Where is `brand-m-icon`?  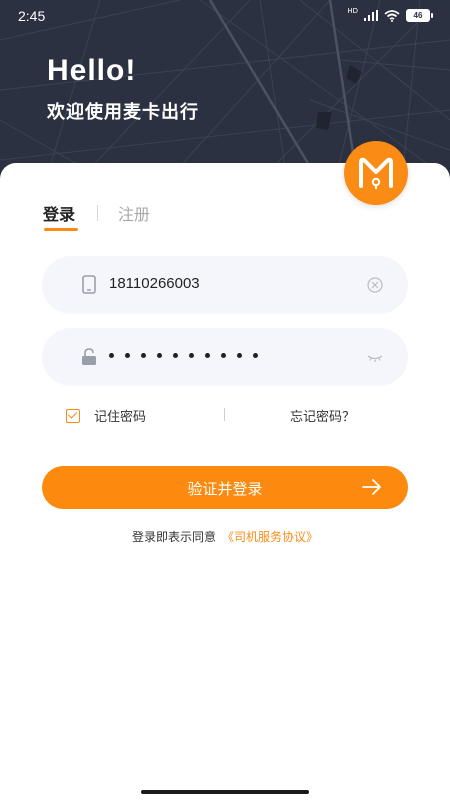 brand-m-icon is located at coordinates (376, 173).